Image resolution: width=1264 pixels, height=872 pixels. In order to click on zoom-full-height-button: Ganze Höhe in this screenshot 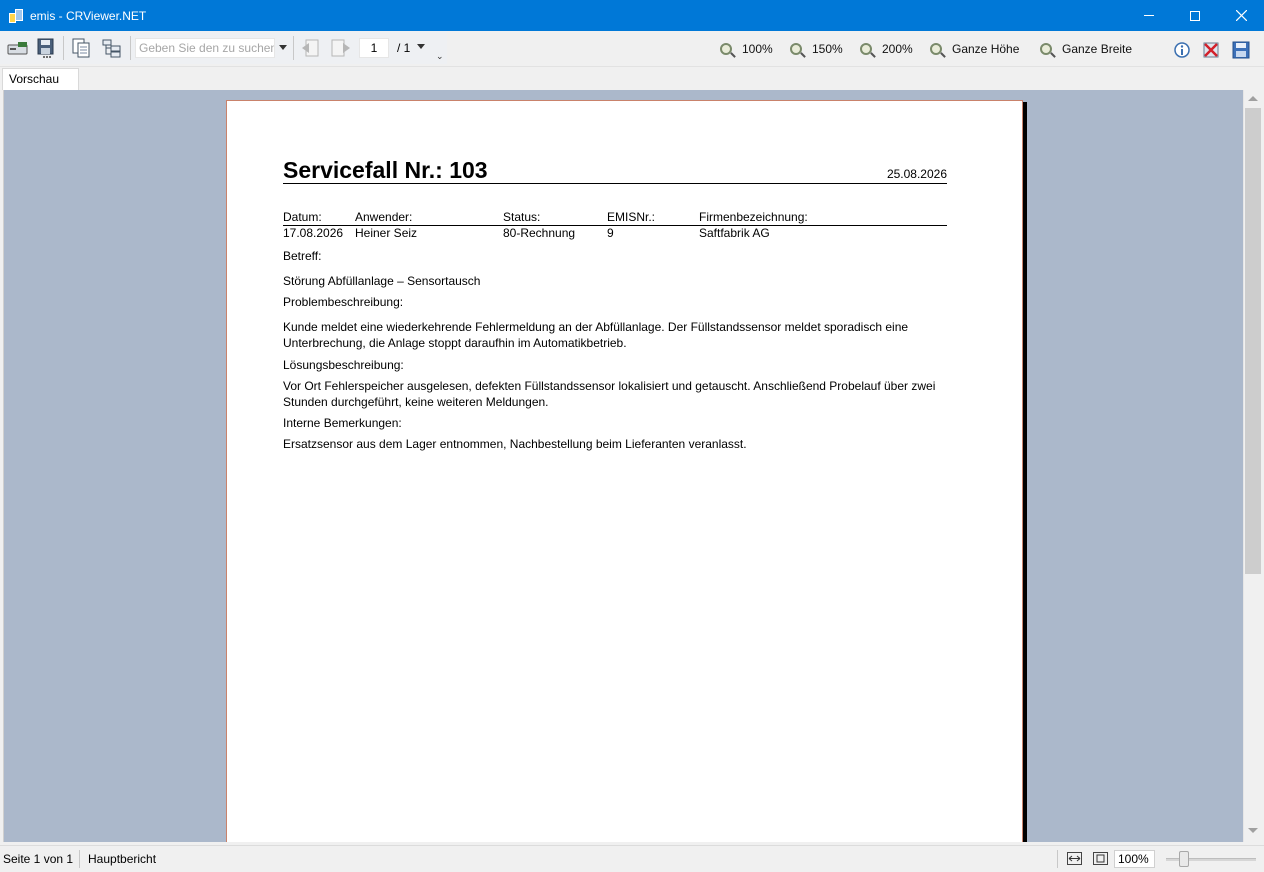, I will do `click(974, 49)`.